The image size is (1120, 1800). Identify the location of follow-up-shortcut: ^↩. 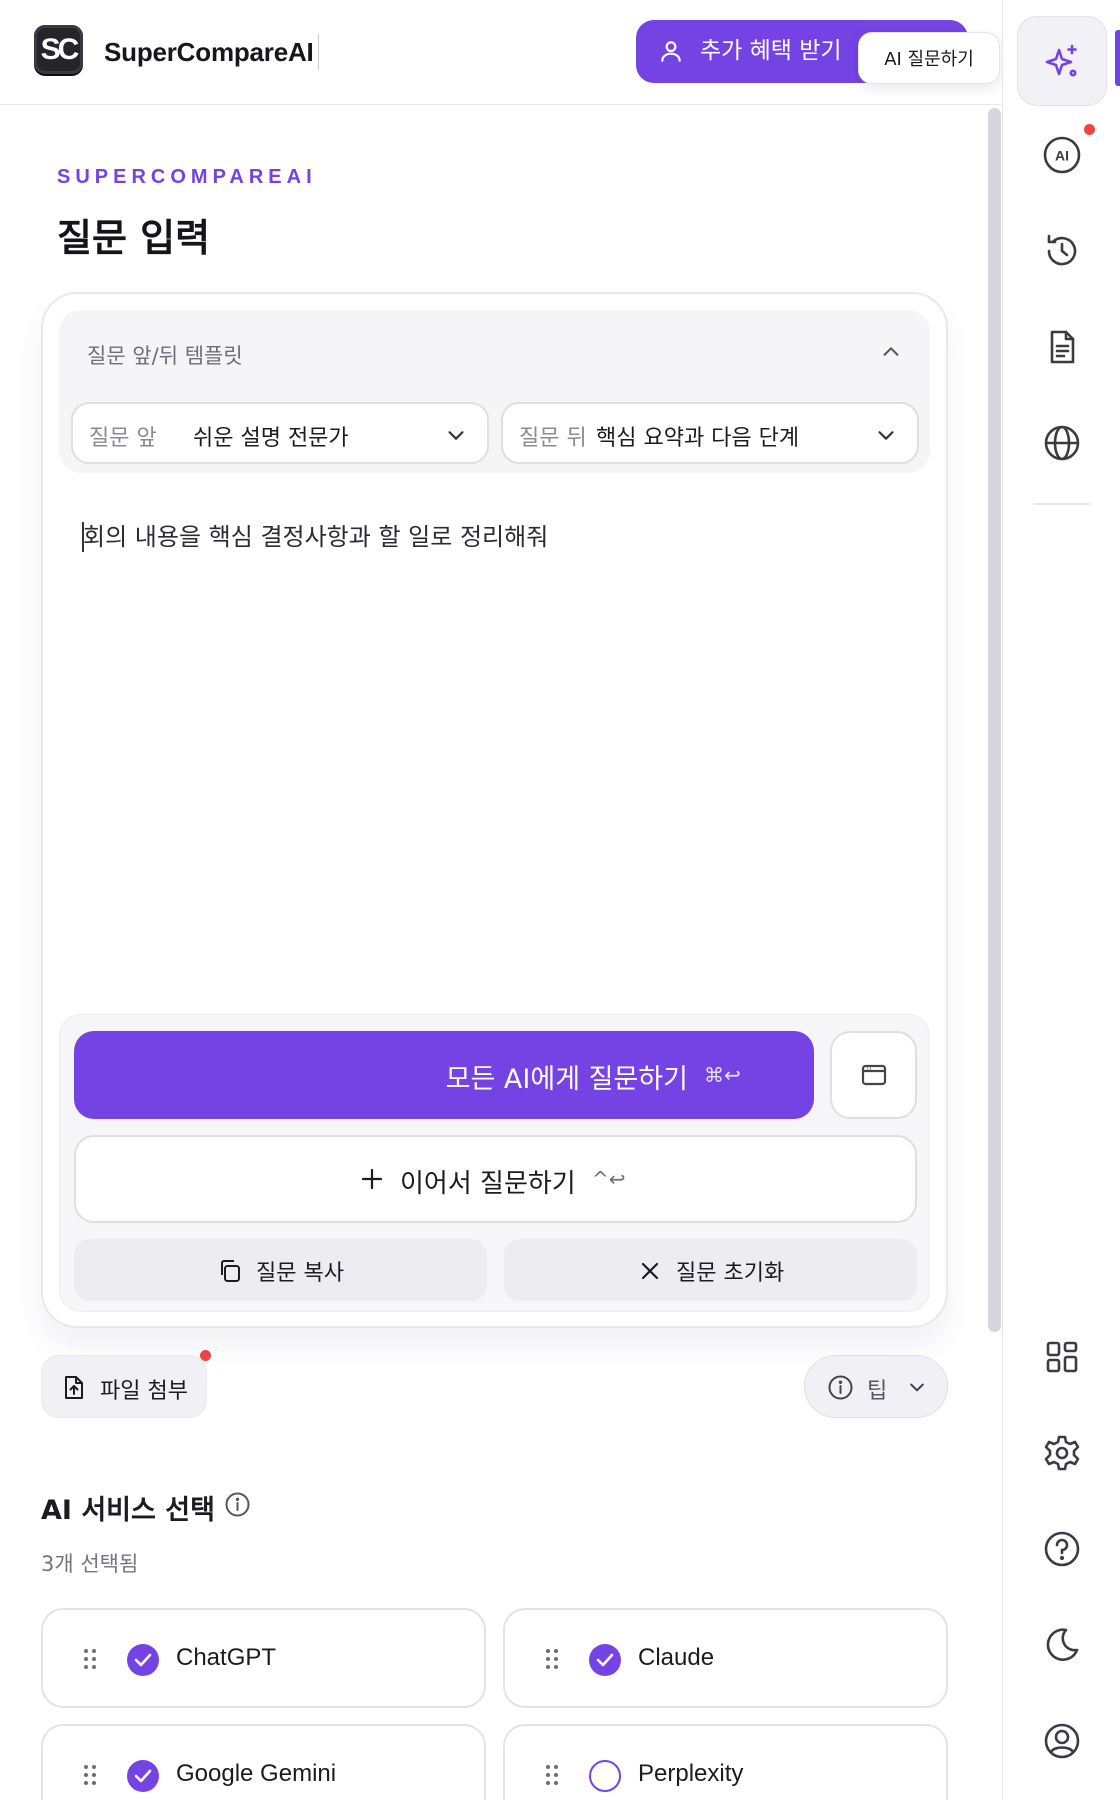
(609, 1179).